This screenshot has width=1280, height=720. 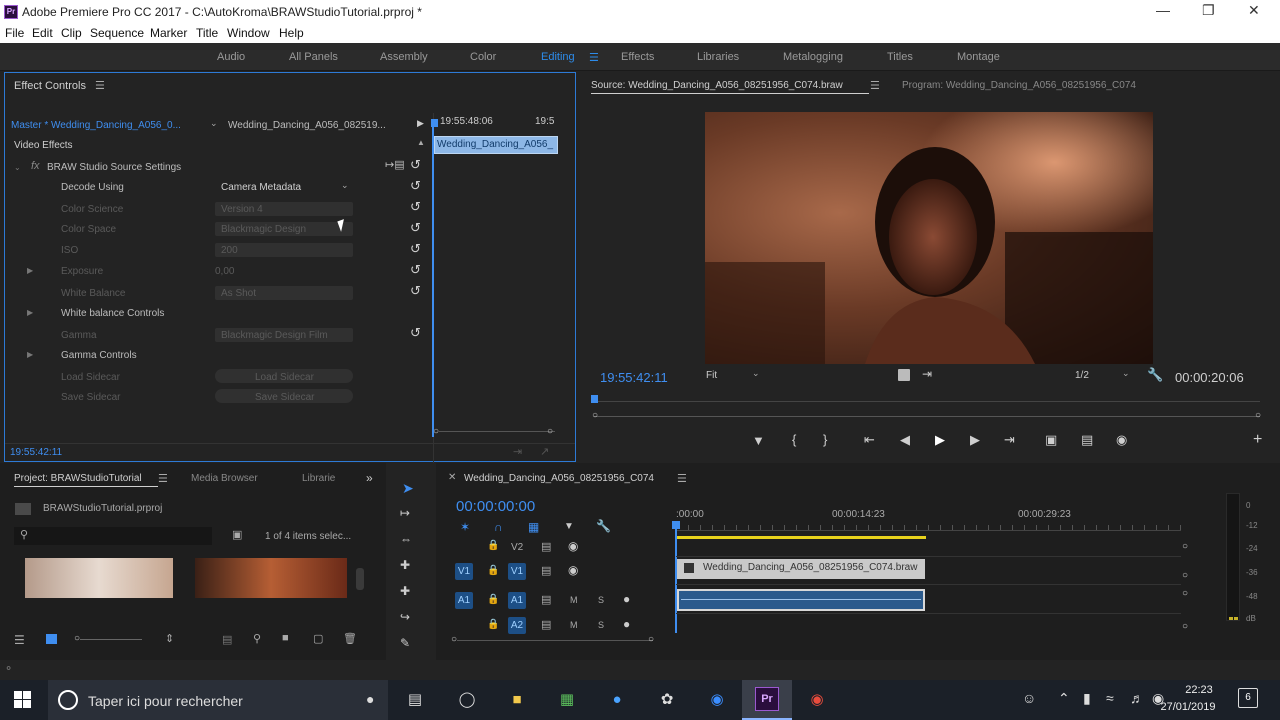 What do you see at coordinates (274, 335) in the screenshot?
I see `gamma-dropdown: Blackmagic Design Film` at bounding box center [274, 335].